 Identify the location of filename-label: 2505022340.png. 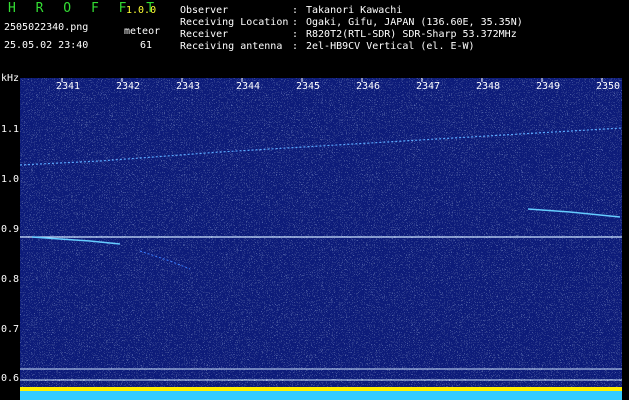
(46, 27).